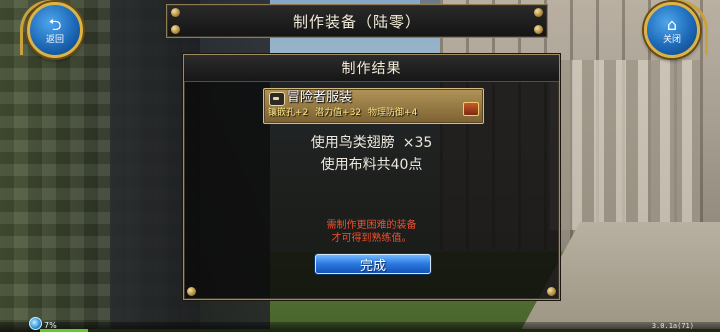 The height and width of the screenshot is (332, 720). What do you see at coordinates (671, 39) in the screenshot?
I see `close-button-label: 关闭` at bounding box center [671, 39].